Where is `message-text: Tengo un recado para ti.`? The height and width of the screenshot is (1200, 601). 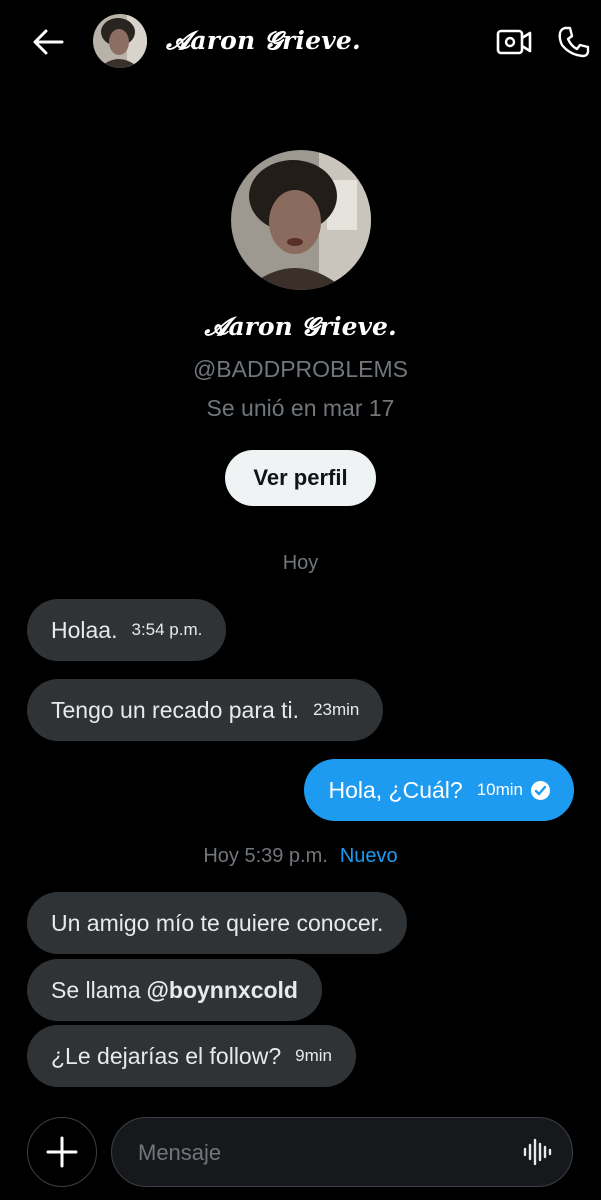 message-text: Tengo un recado para ti. is located at coordinates (175, 709).